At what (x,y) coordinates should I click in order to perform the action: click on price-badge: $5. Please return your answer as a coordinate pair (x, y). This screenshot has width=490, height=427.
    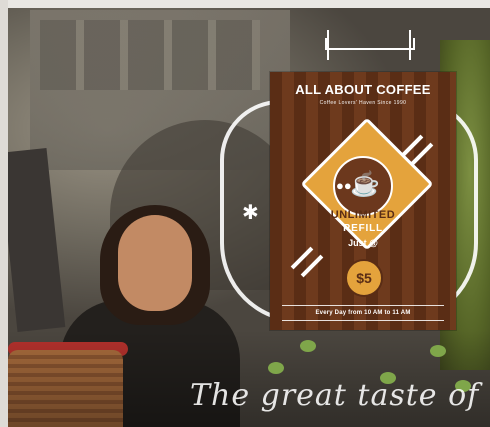
    Looking at the image, I should click on (364, 278).